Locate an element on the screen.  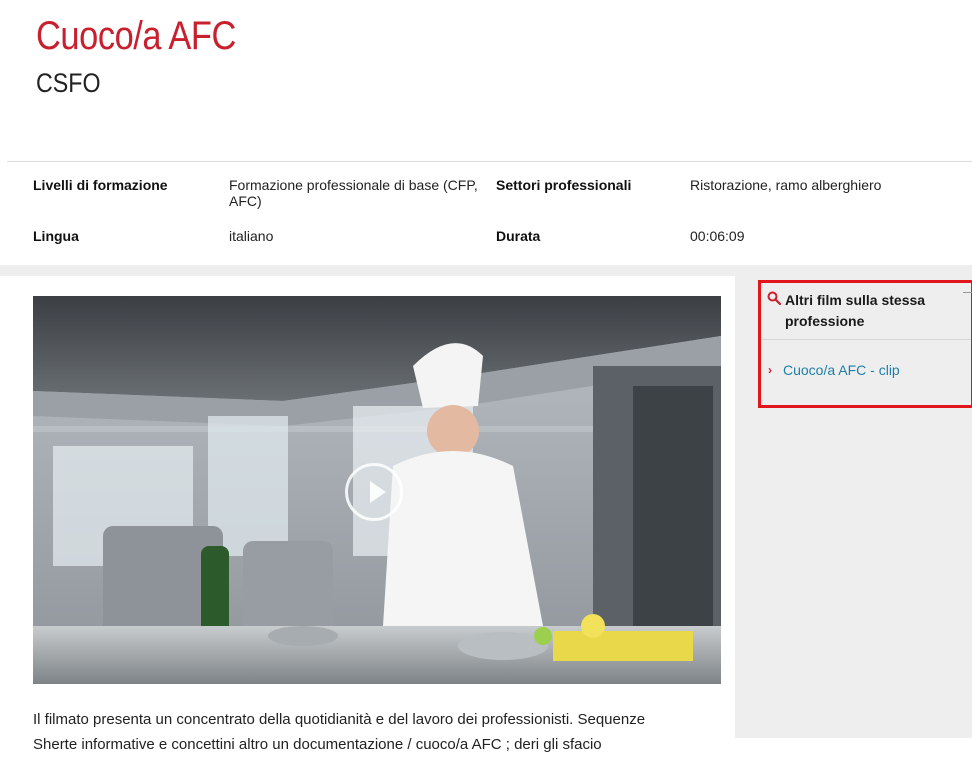
section-band is located at coordinates (486, 270).